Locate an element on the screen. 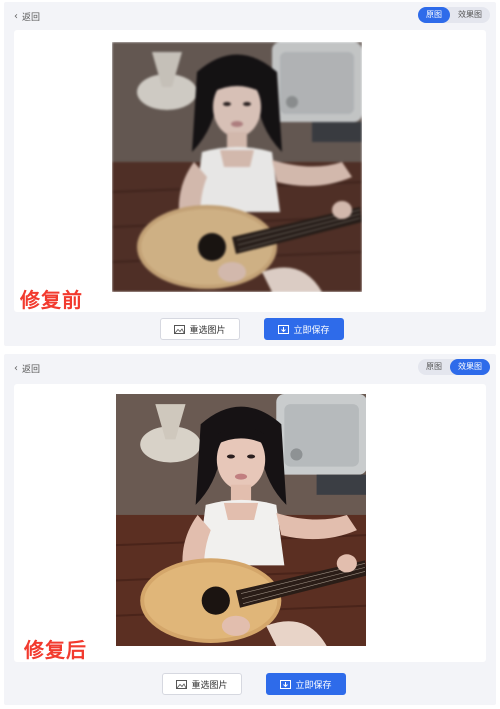 The image size is (500, 709). after-label: 修复后 is located at coordinates (55, 650).